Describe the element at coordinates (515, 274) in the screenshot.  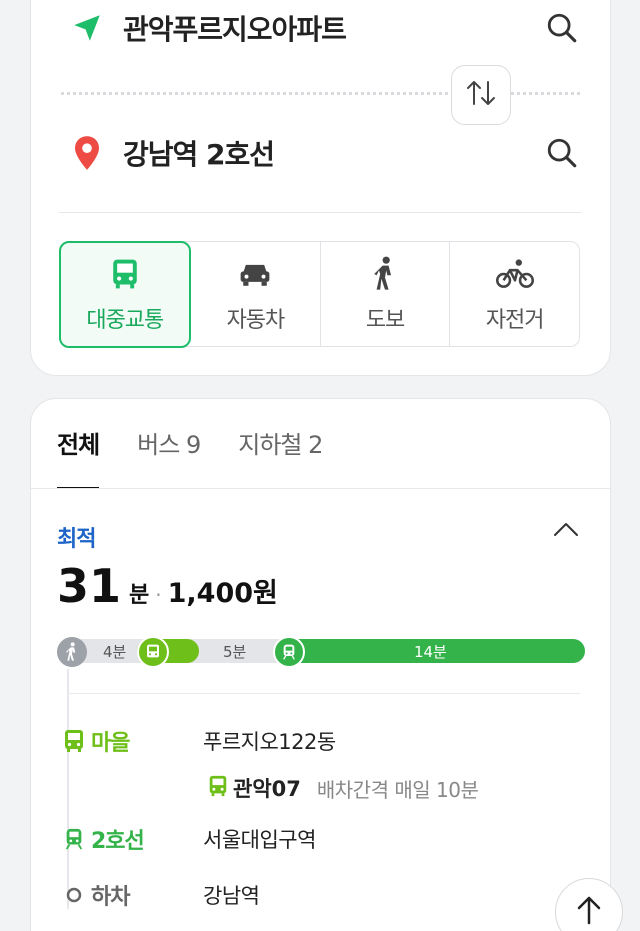
I see `bicycle-icon` at that location.